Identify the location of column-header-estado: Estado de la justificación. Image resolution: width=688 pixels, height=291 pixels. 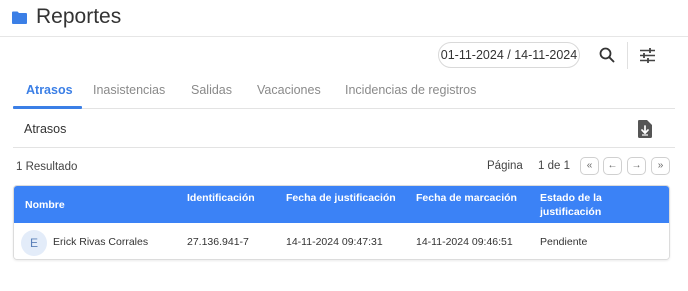
(580, 205).